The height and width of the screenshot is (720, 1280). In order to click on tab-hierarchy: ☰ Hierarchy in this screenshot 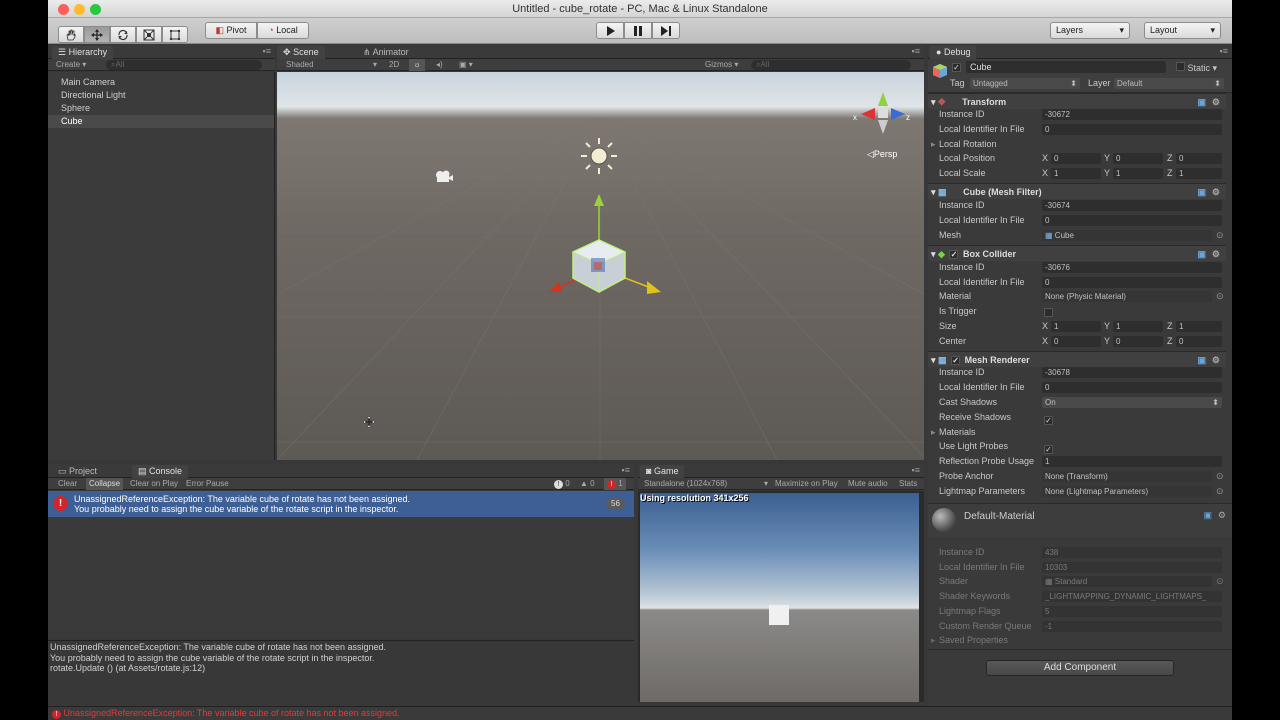, I will do `click(83, 52)`.